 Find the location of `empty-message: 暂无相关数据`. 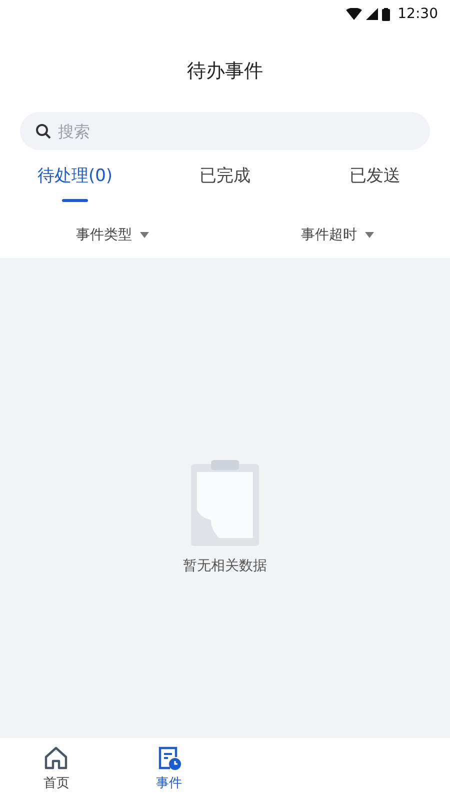

empty-message: 暂无相关数据 is located at coordinates (225, 566).